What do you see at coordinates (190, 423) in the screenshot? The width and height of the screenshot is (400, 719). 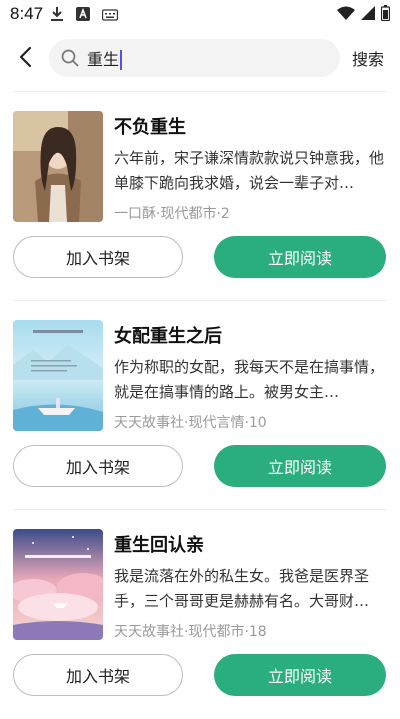 I see `book-meta: 天天故事社·现代言情·10` at bounding box center [190, 423].